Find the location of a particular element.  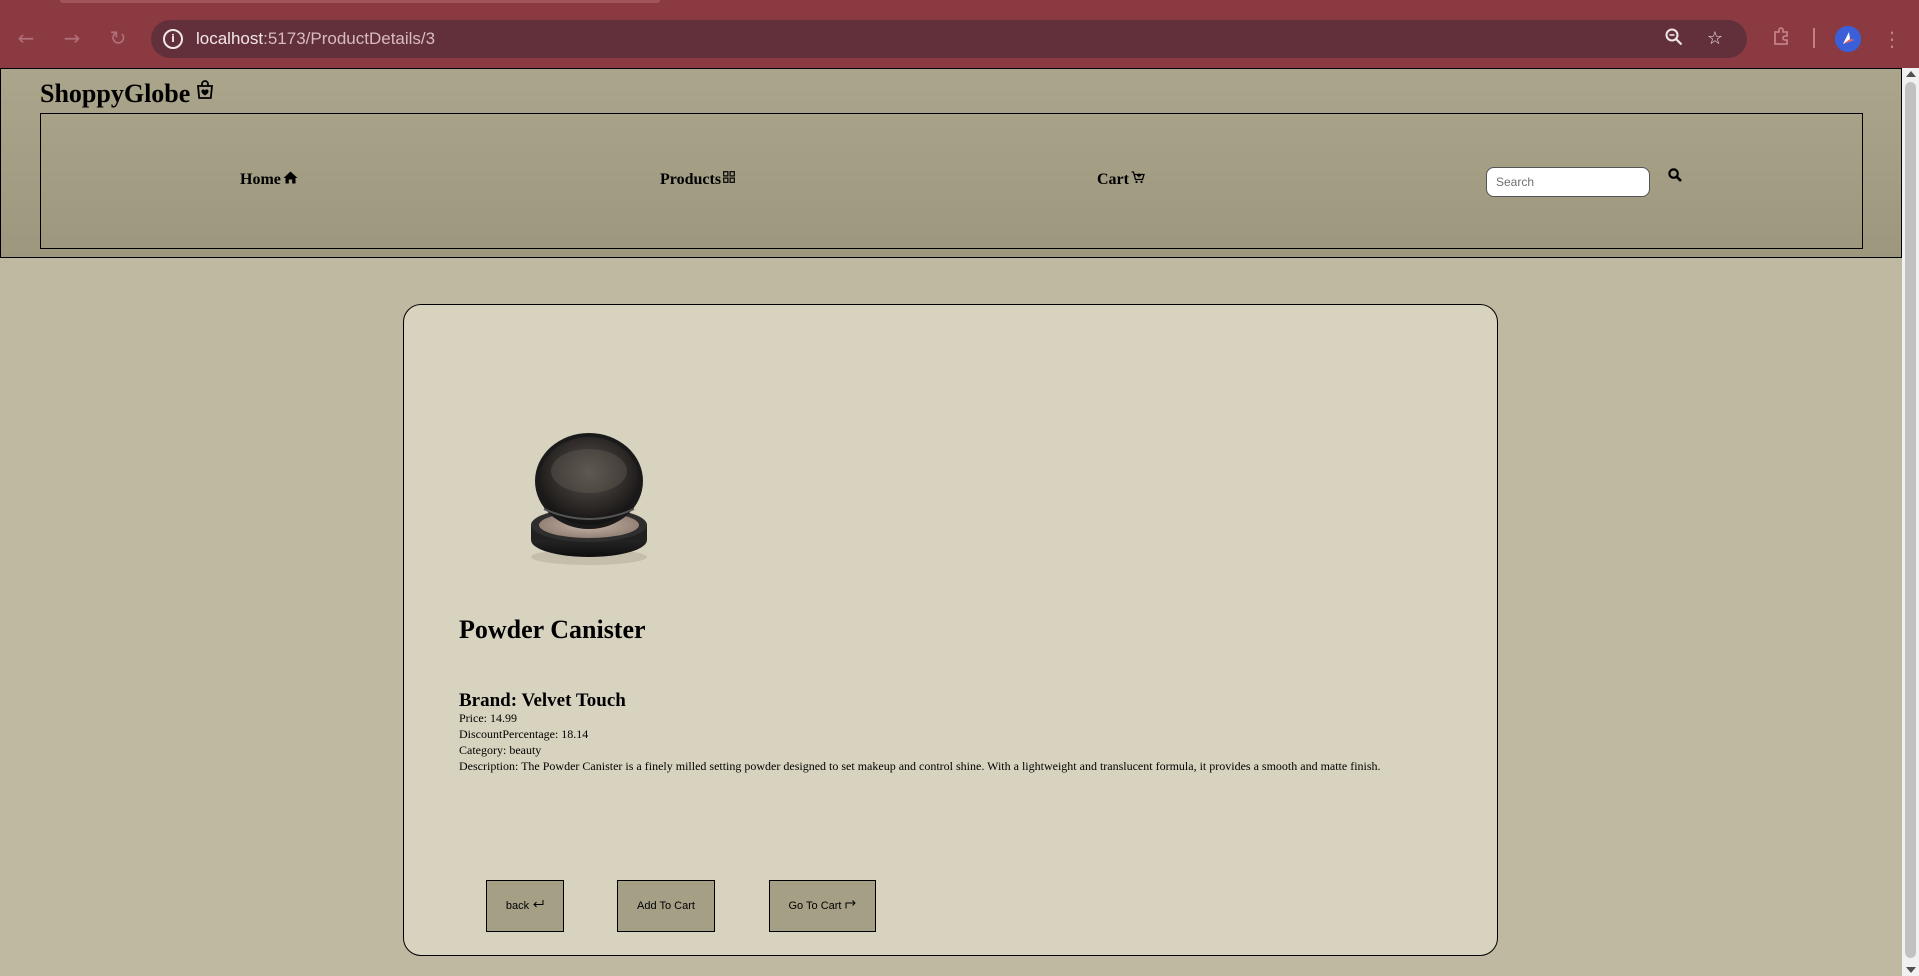

product-category: Category: beauty is located at coordinates (500, 750).